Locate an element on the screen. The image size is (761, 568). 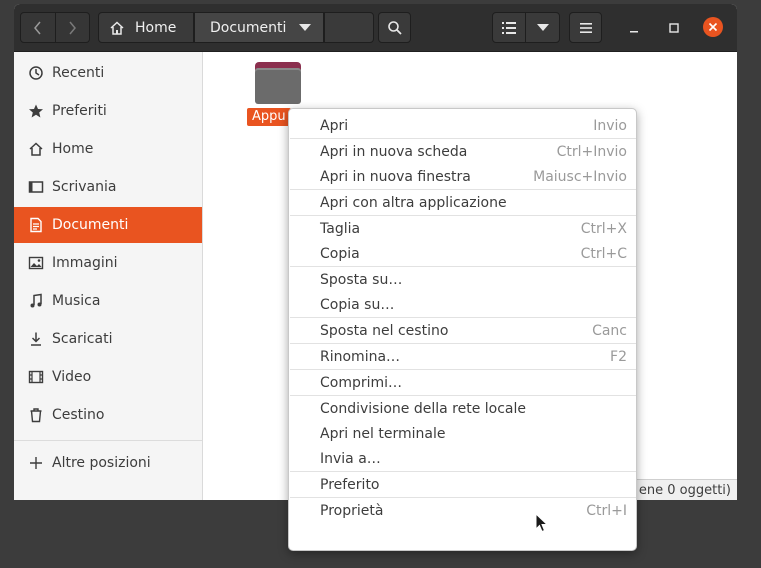
menu-item-accelerator: Ctrl+X is located at coordinates (603, 229).